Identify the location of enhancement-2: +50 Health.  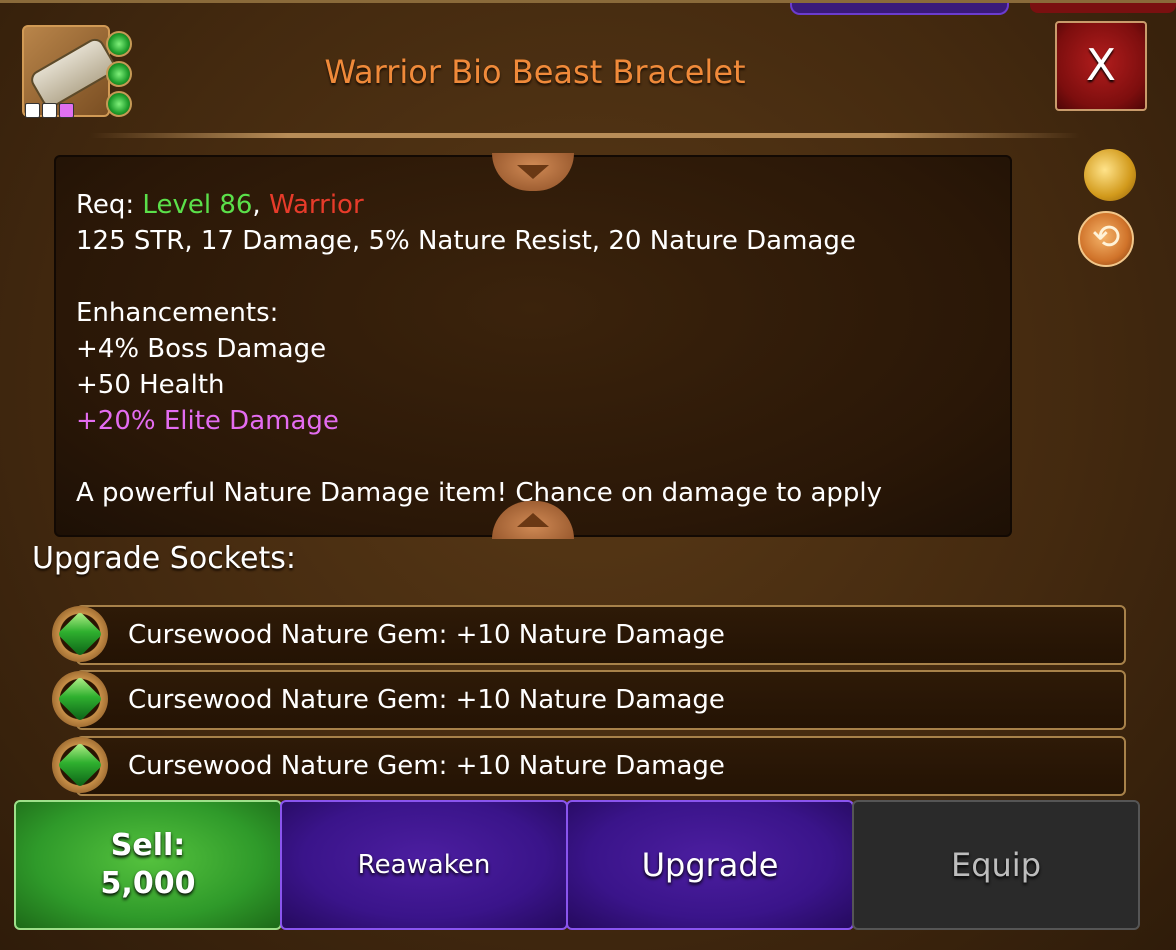
(150, 385).